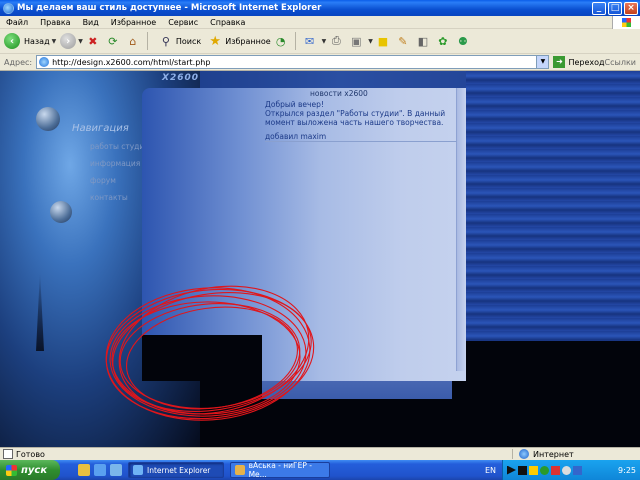 The image size is (640, 480). I want to click on nav-item-works: работы студии, so click(119, 146).